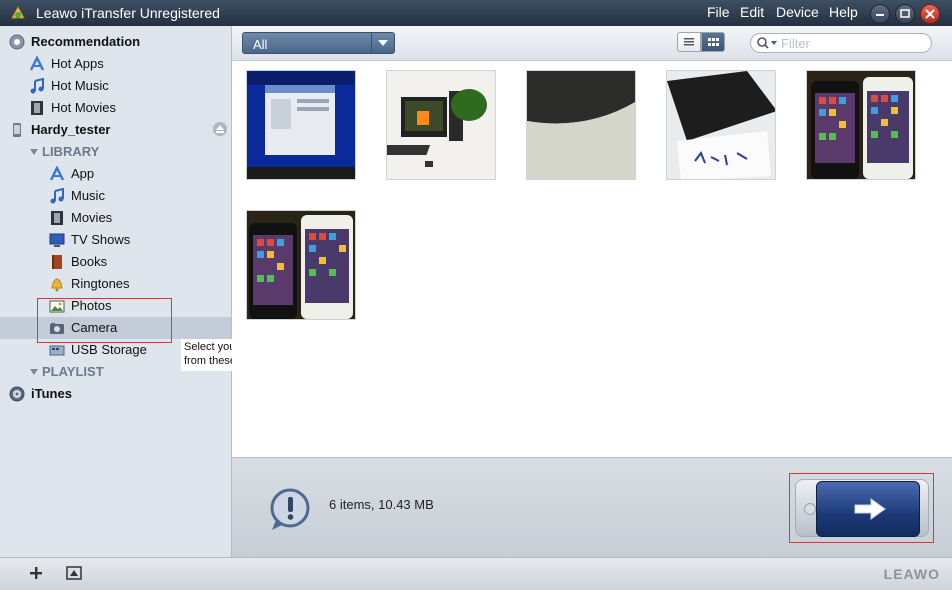  I want to click on sidebar-item-ringtones: Ringtones, so click(115, 284).